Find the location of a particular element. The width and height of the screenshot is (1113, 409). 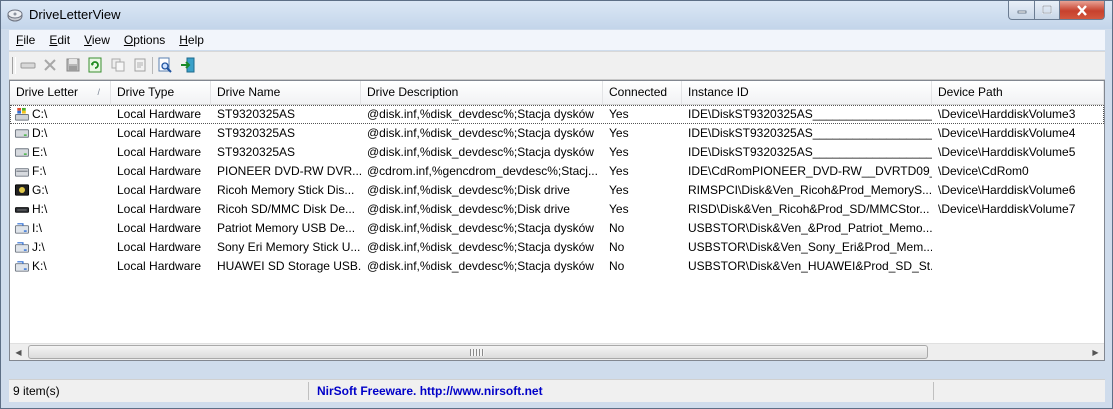

cell-drive-letter: E:\ is located at coordinates (39, 152).